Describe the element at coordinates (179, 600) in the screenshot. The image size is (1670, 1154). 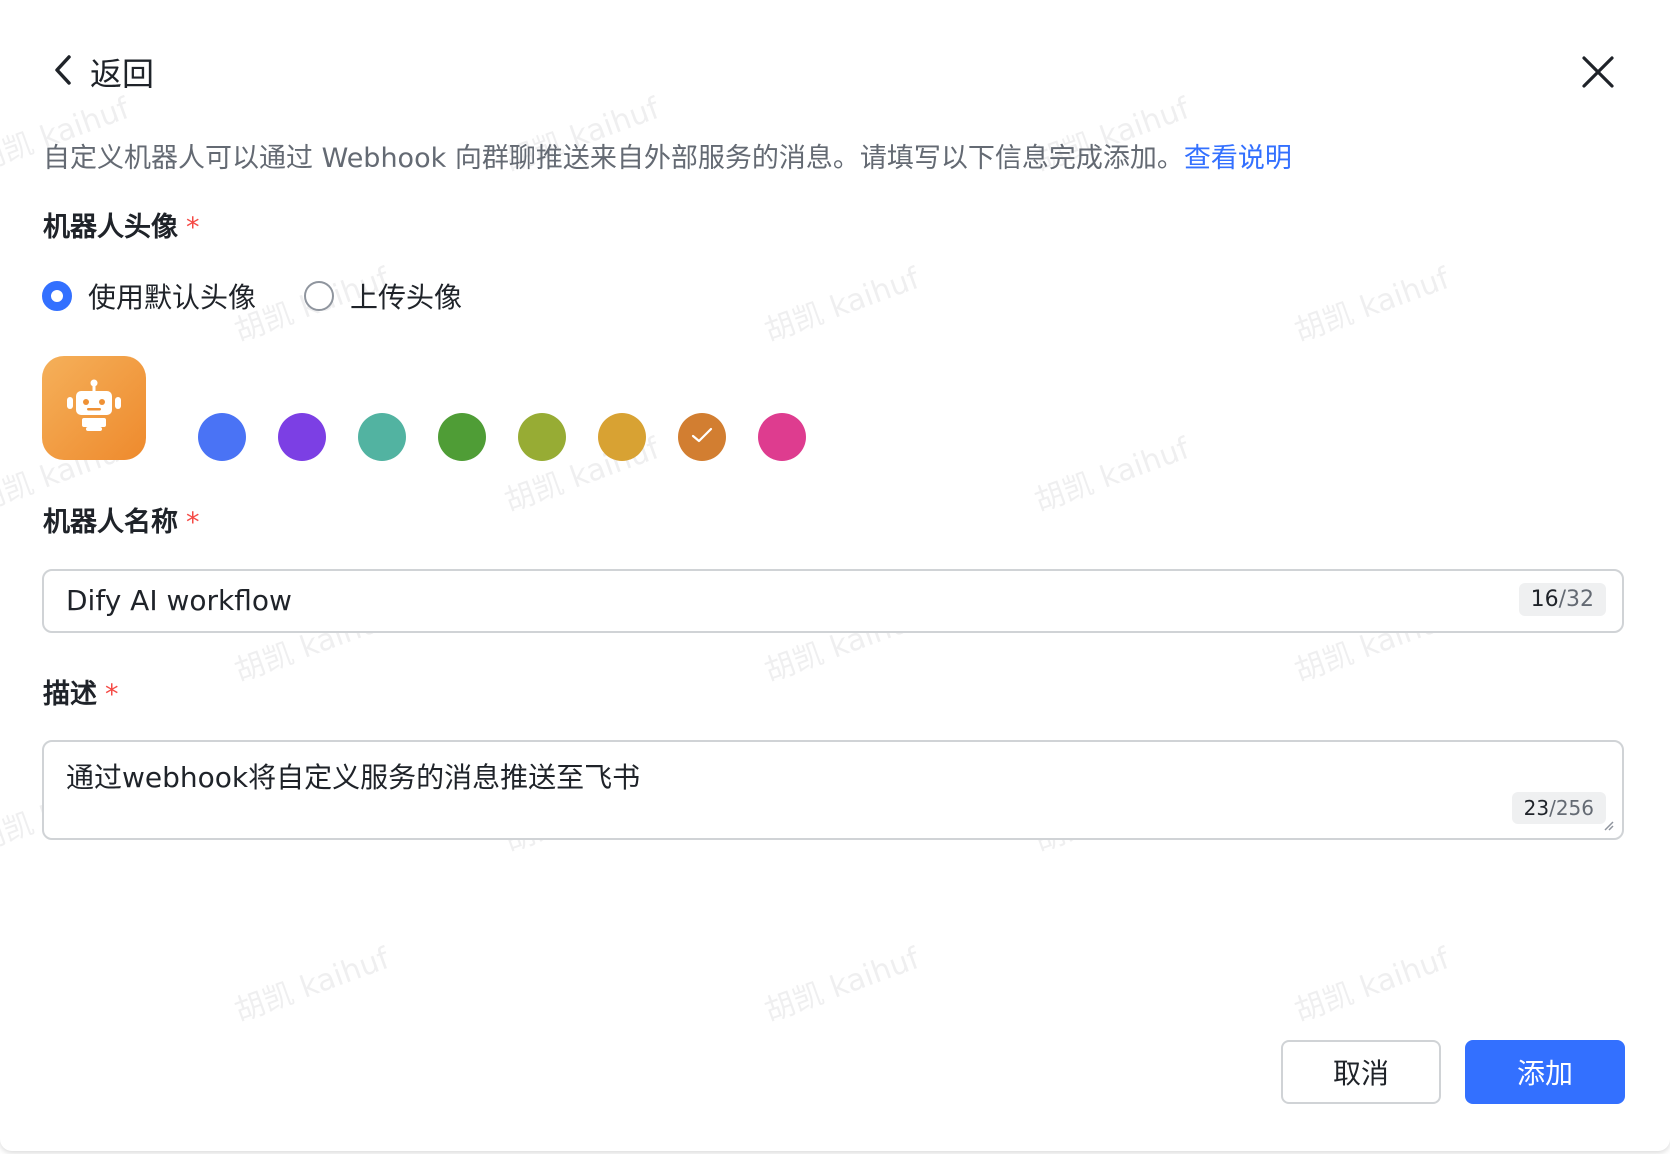
I see `bot-name-value: Dify AI workflow` at that location.